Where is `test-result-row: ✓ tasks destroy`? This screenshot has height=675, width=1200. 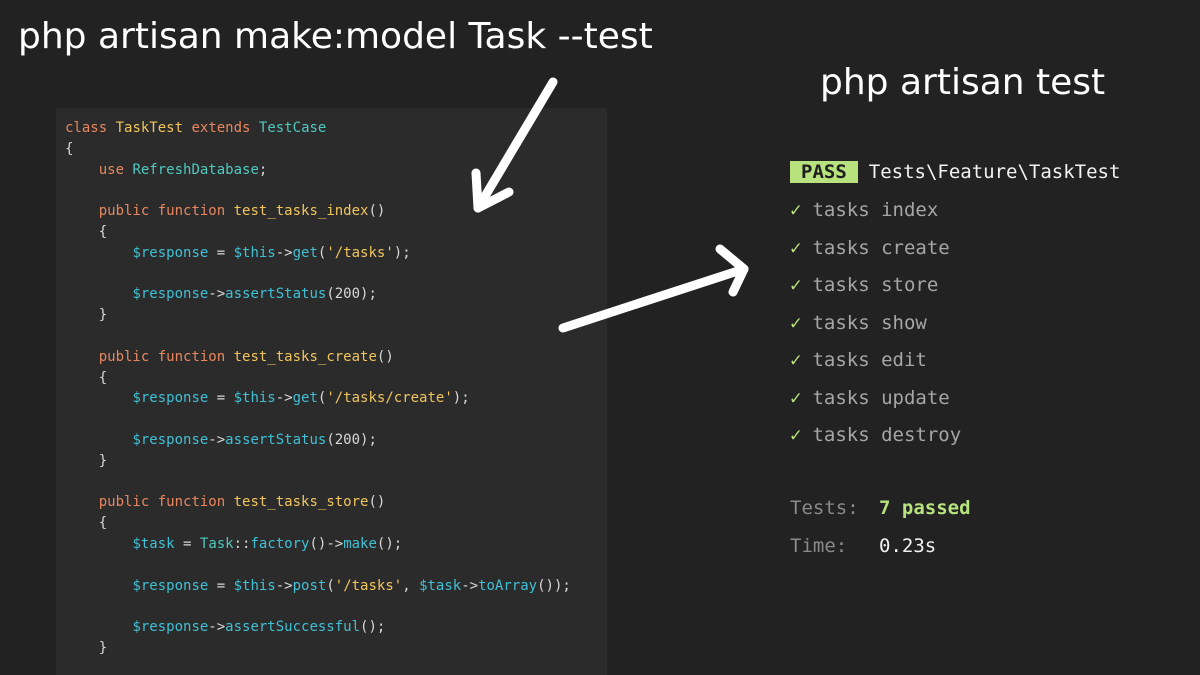 test-result-row: ✓ tasks destroy is located at coordinates (955, 441).